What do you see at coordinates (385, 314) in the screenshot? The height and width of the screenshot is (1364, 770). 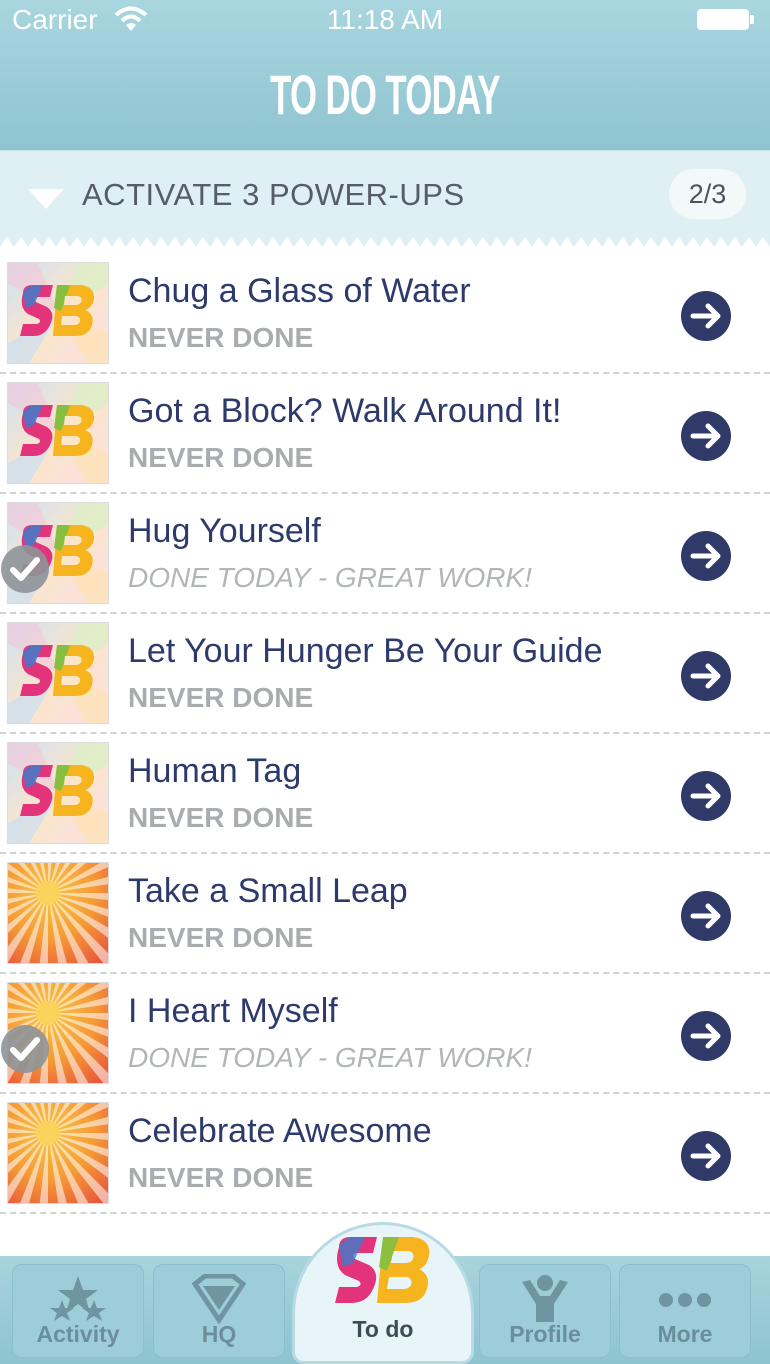 I see `task-row: Chug a Glass of Water NEVER DONE` at bounding box center [385, 314].